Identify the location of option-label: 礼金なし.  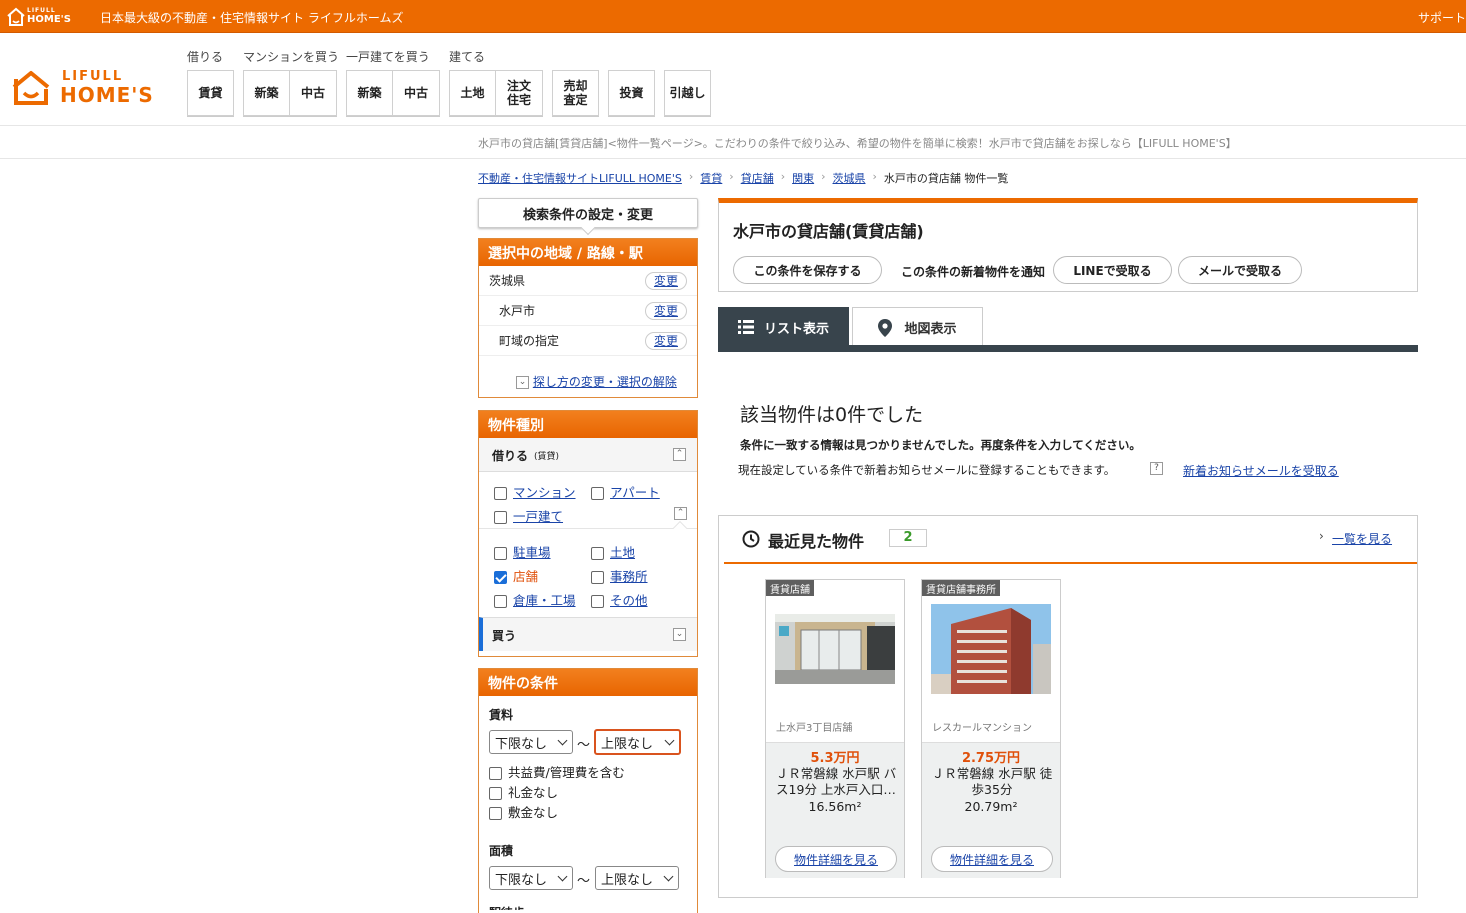
(533, 792).